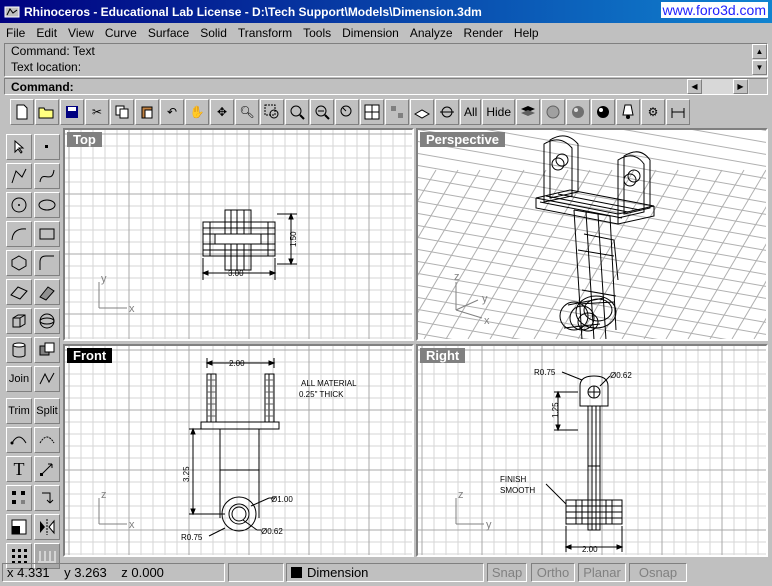  I want to click on curve-icon, so click(47, 176).